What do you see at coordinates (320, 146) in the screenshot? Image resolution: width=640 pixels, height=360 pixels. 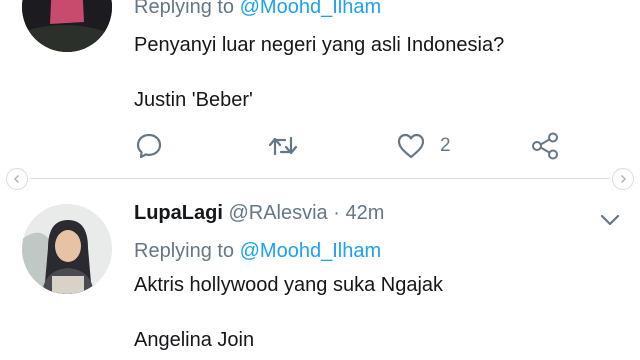 I see `tweet-actions: 2` at bounding box center [320, 146].